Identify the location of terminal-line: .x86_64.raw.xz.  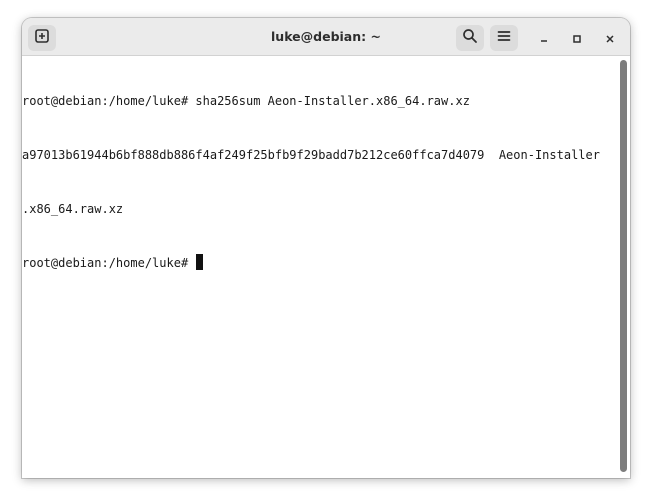
(73, 209).